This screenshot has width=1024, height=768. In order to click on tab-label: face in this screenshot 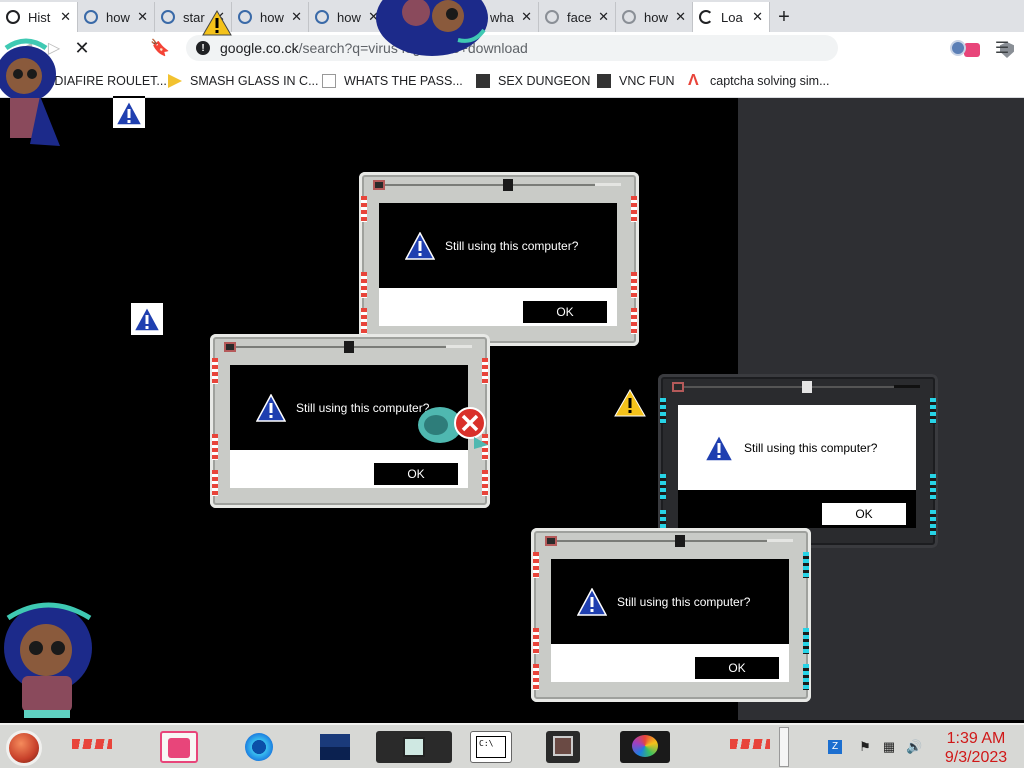, I will do `click(579, 17)`.